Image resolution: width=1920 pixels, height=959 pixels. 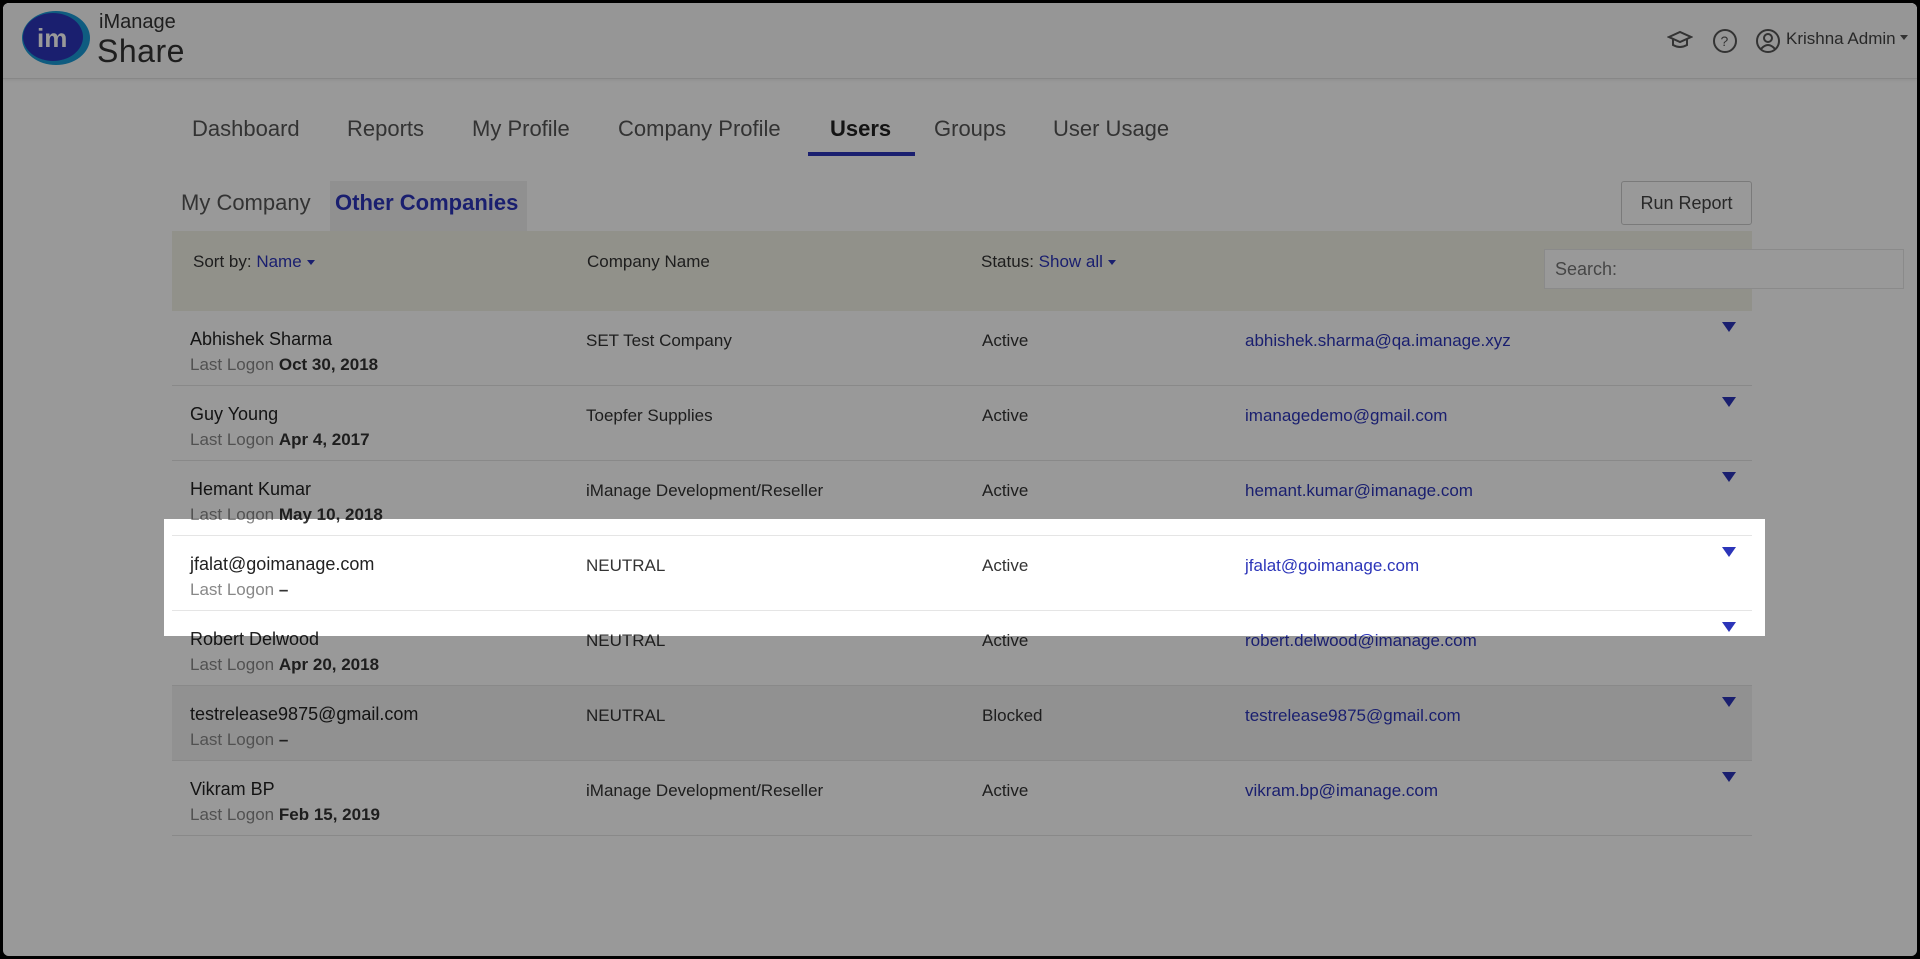 I want to click on overlay-dim-left, so click(x=83, y=577).